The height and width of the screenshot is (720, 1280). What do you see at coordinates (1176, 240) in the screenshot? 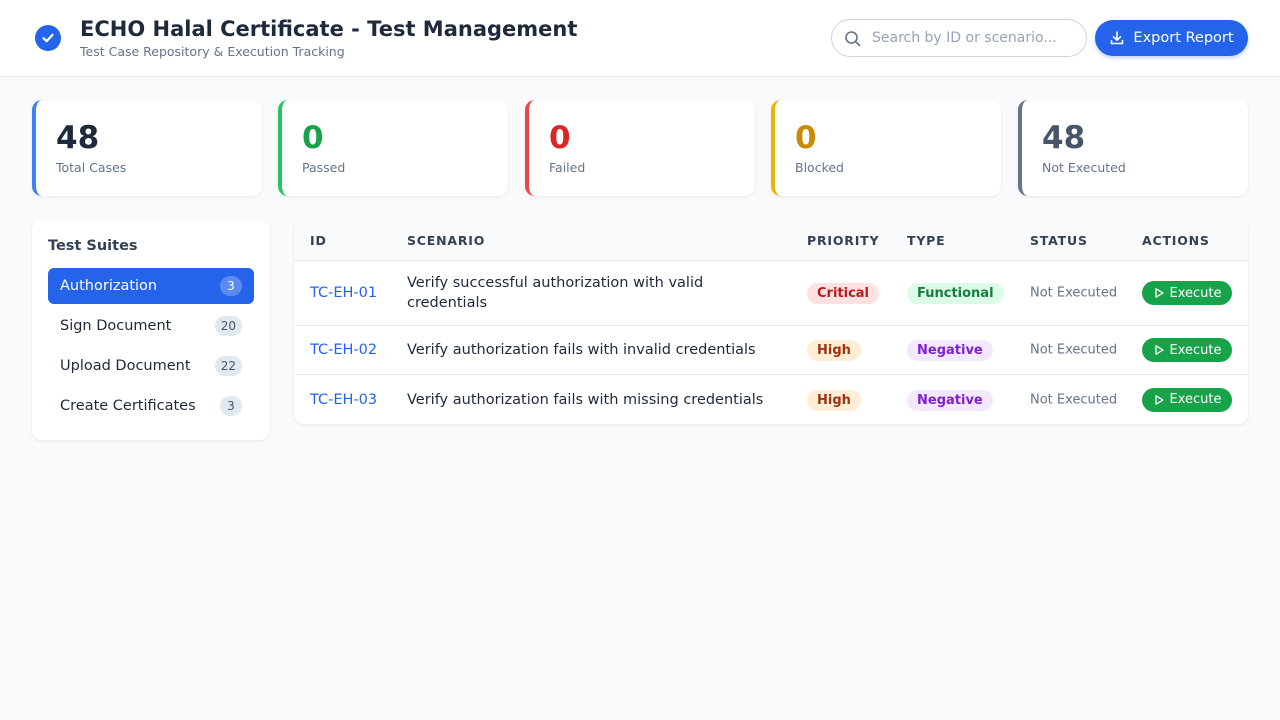
I see `column-header-actions: ACTIONS` at bounding box center [1176, 240].